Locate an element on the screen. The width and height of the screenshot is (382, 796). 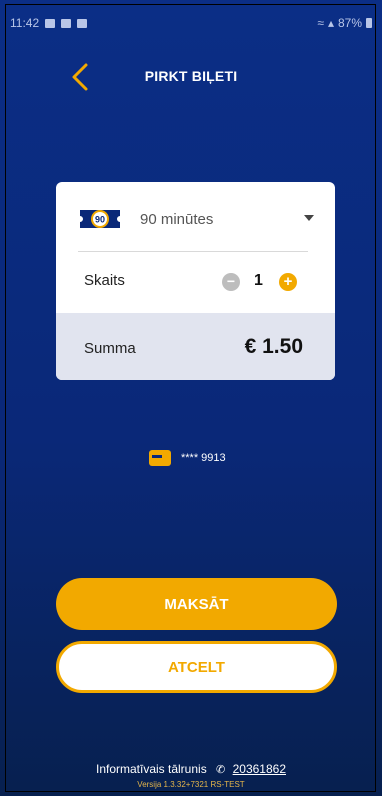
wifi-icon: ≈ is located at coordinates (320, 23).